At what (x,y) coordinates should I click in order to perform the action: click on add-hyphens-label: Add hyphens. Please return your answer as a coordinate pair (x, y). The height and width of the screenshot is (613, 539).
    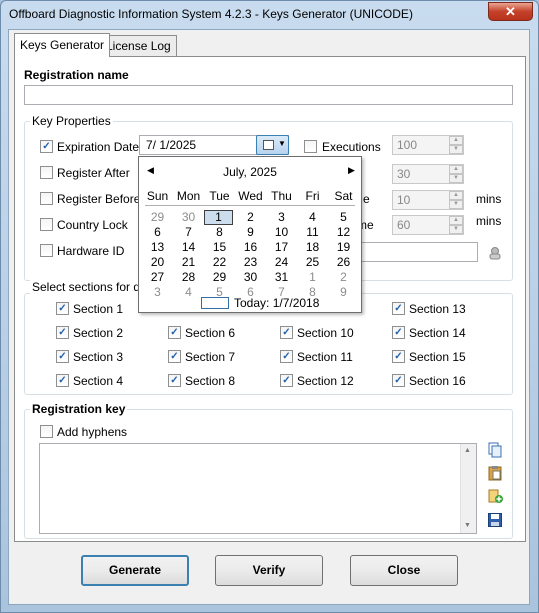
    Looking at the image, I should click on (92, 432).